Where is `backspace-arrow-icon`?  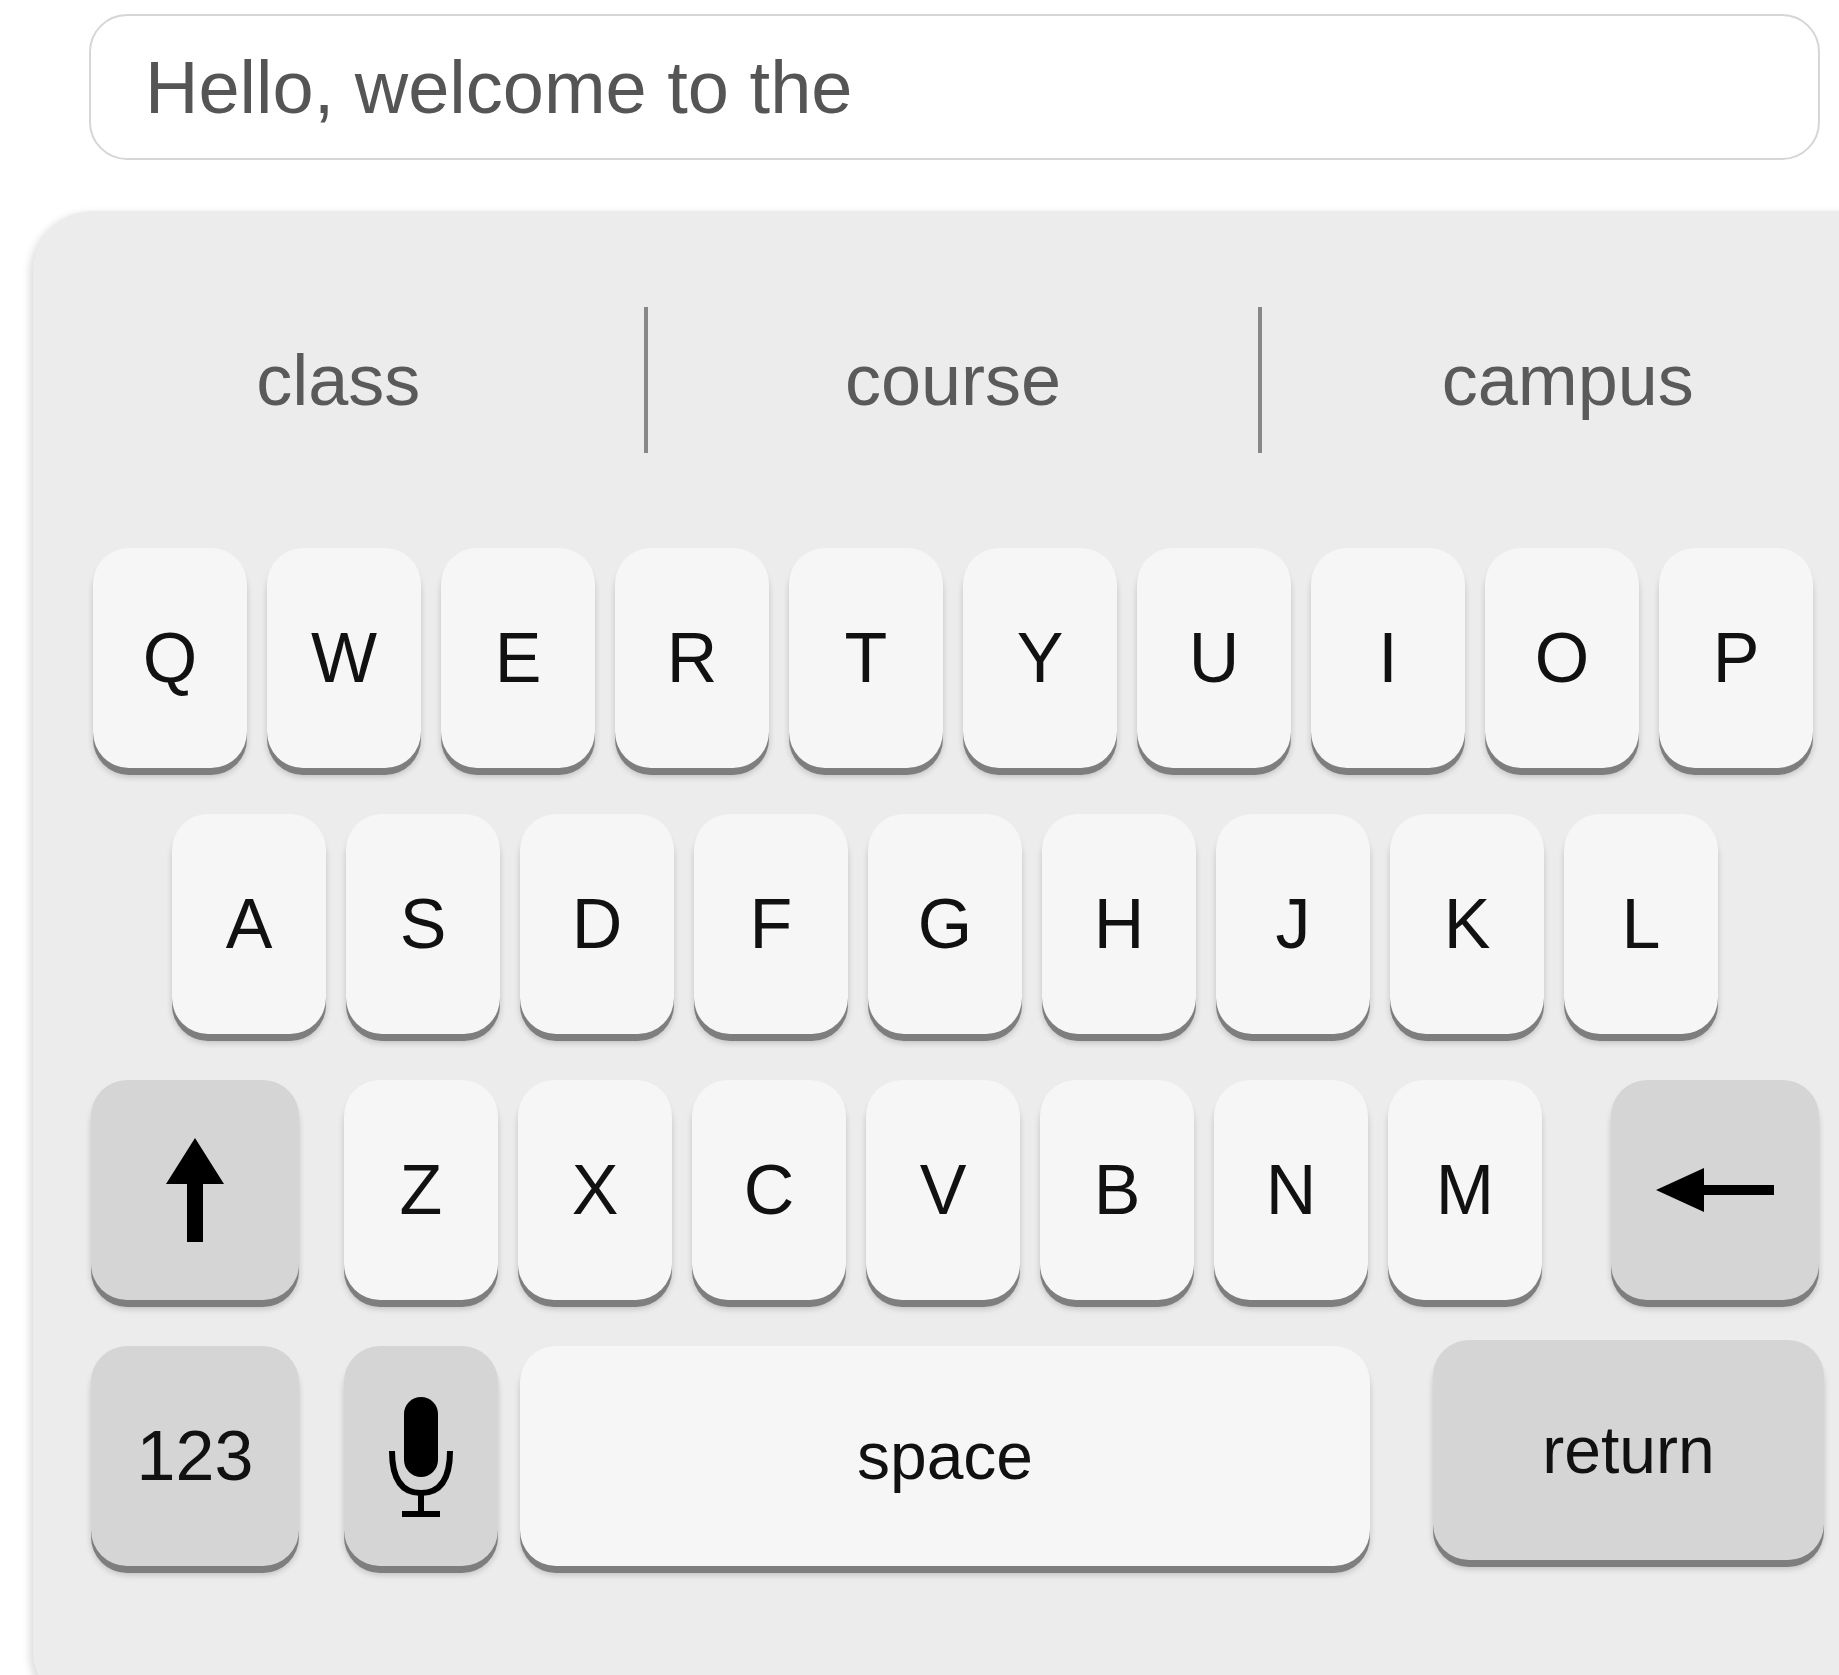 backspace-arrow-icon is located at coordinates (1715, 1190).